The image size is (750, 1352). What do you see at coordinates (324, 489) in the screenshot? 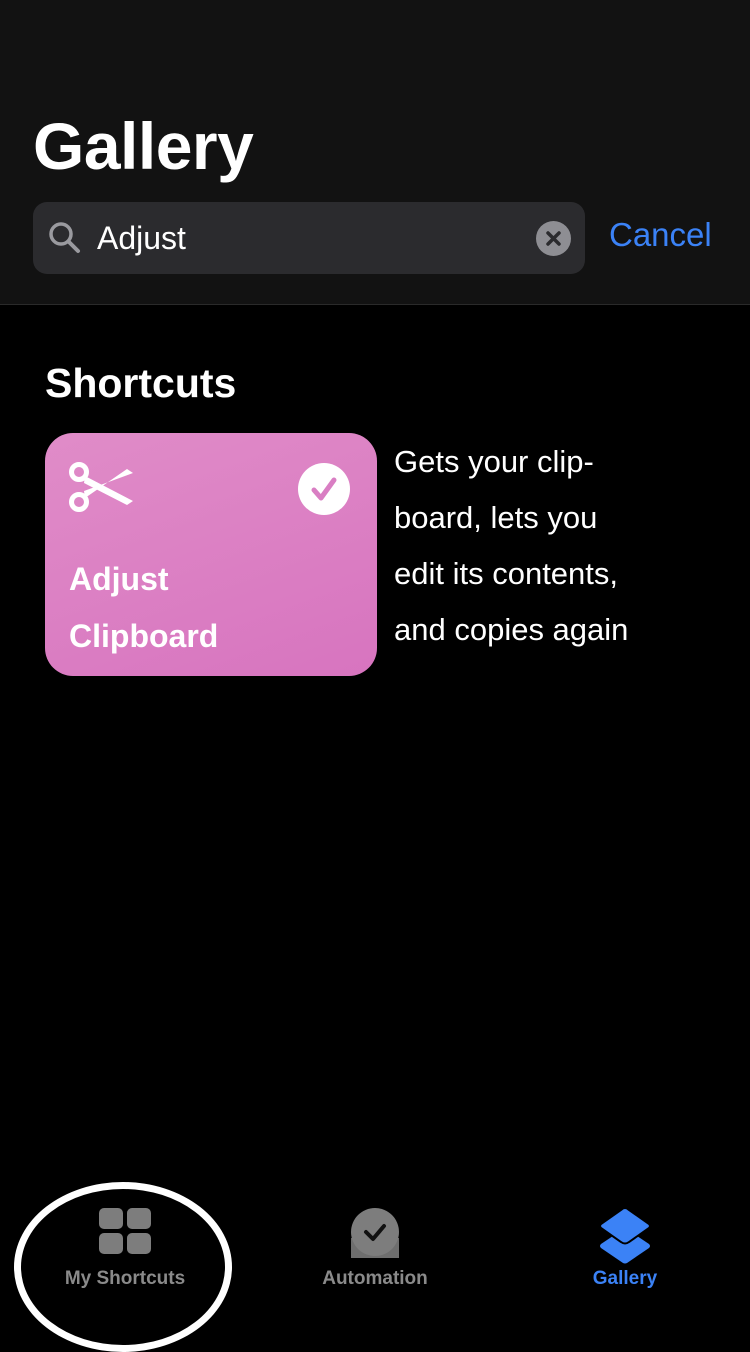
I see `added-check-icon` at bounding box center [324, 489].